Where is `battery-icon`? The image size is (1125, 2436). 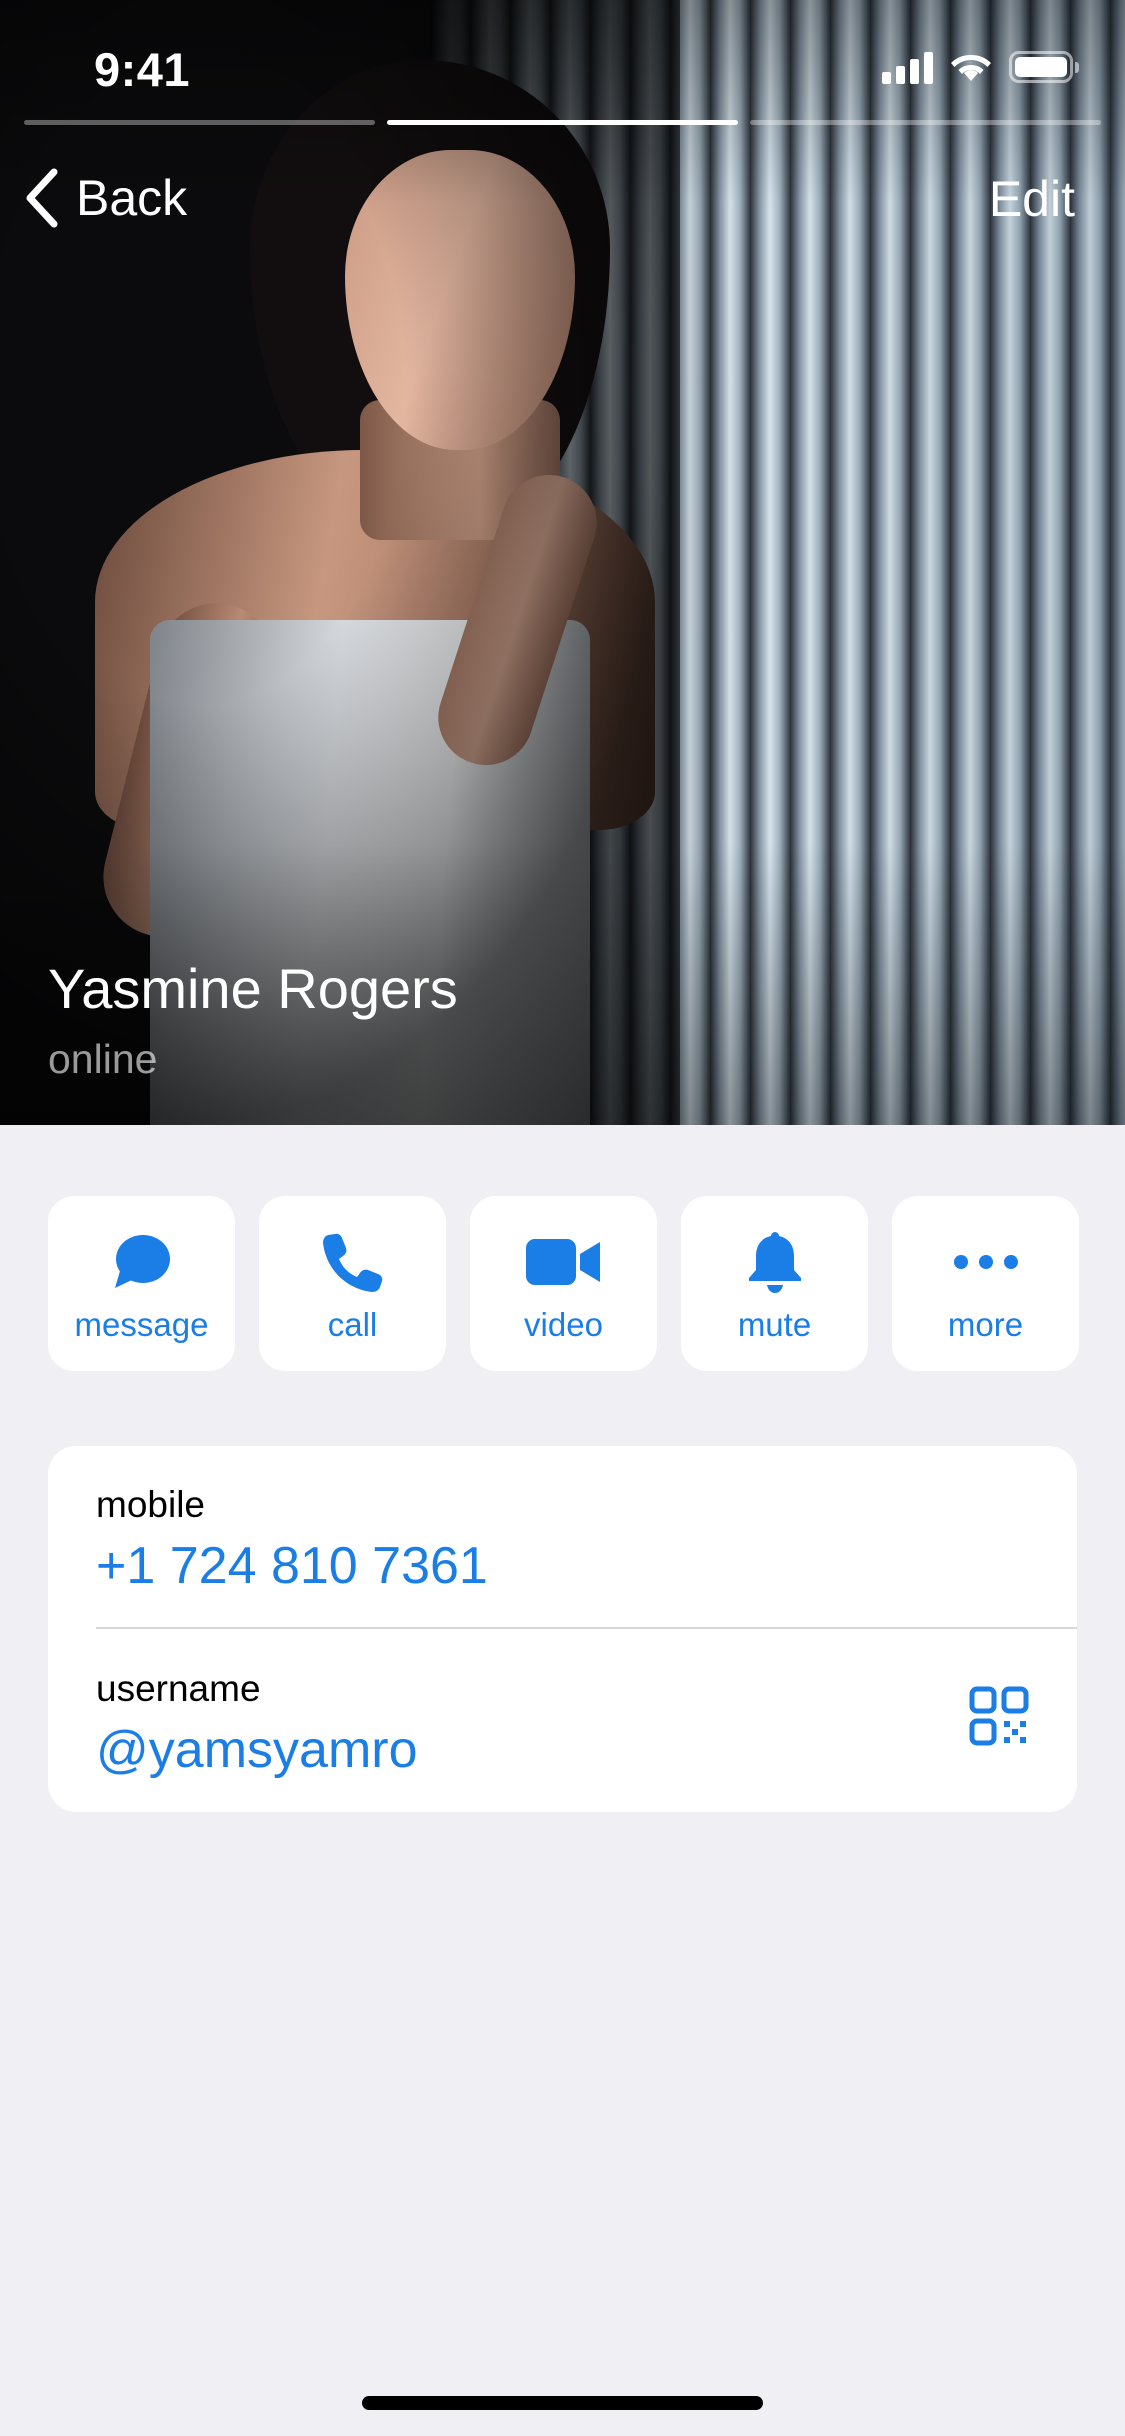 battery-icon is located at coordinates (1044, 67).